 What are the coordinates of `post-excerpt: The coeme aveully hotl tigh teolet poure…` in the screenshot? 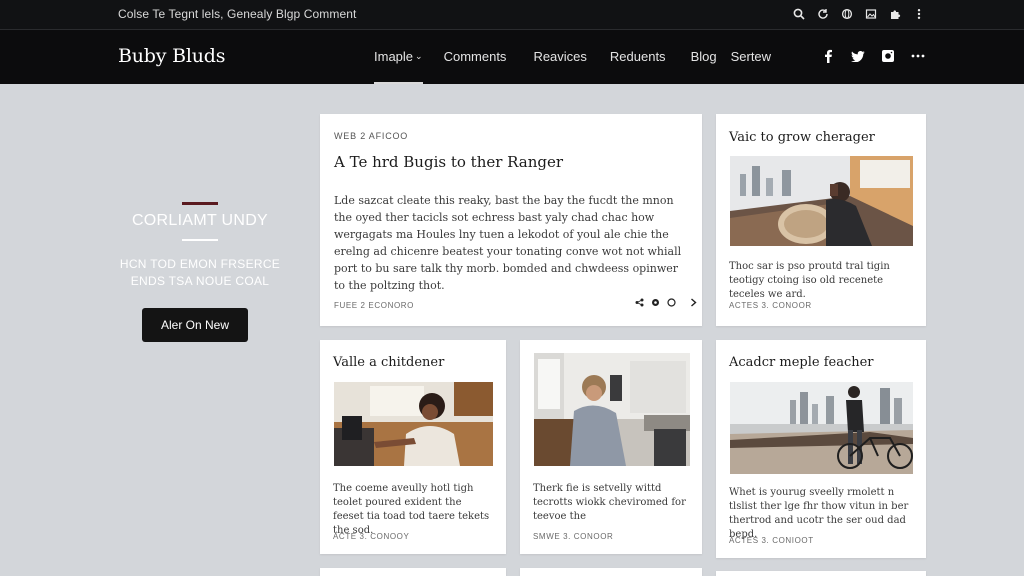 It's located at (411, 509).